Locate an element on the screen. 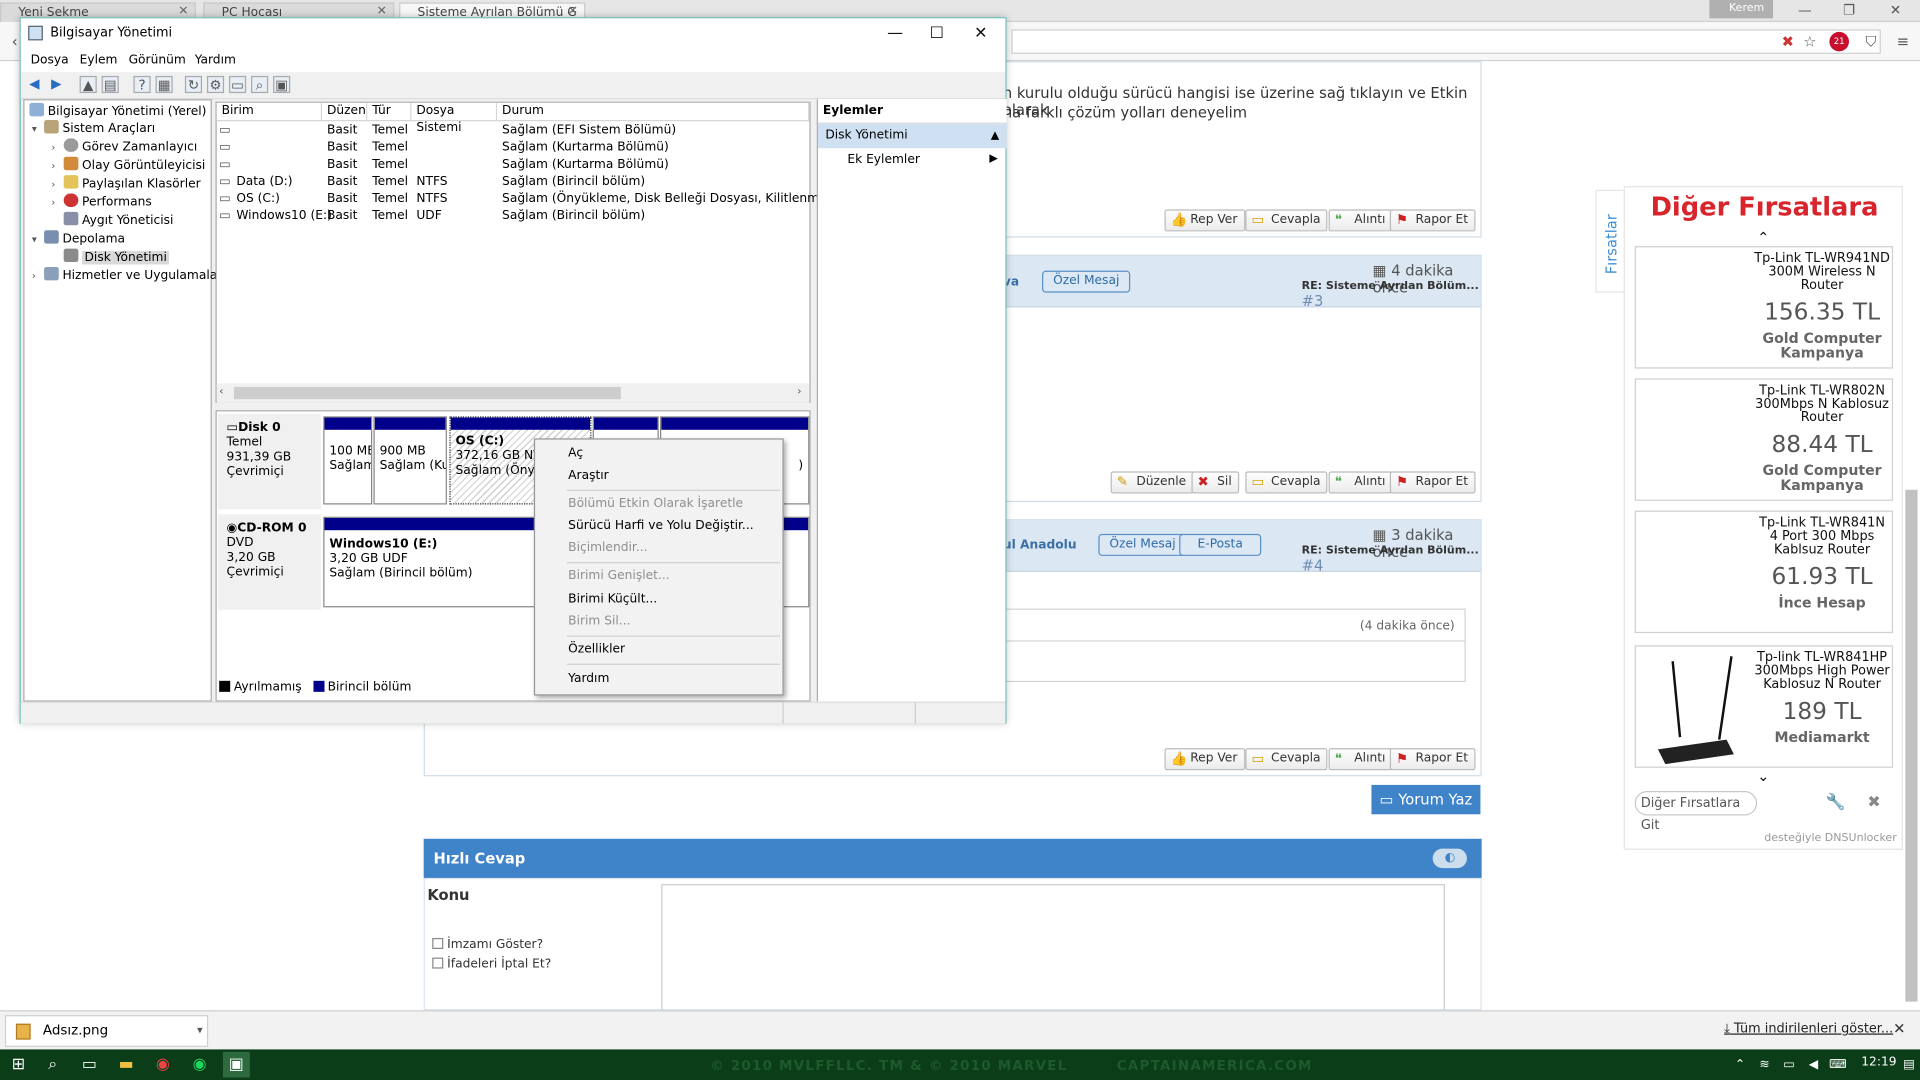 The image size is (1920, 1080). tree-node-services: › Hizmetler ve Uygulamalar is located at coordinates (127, 275).